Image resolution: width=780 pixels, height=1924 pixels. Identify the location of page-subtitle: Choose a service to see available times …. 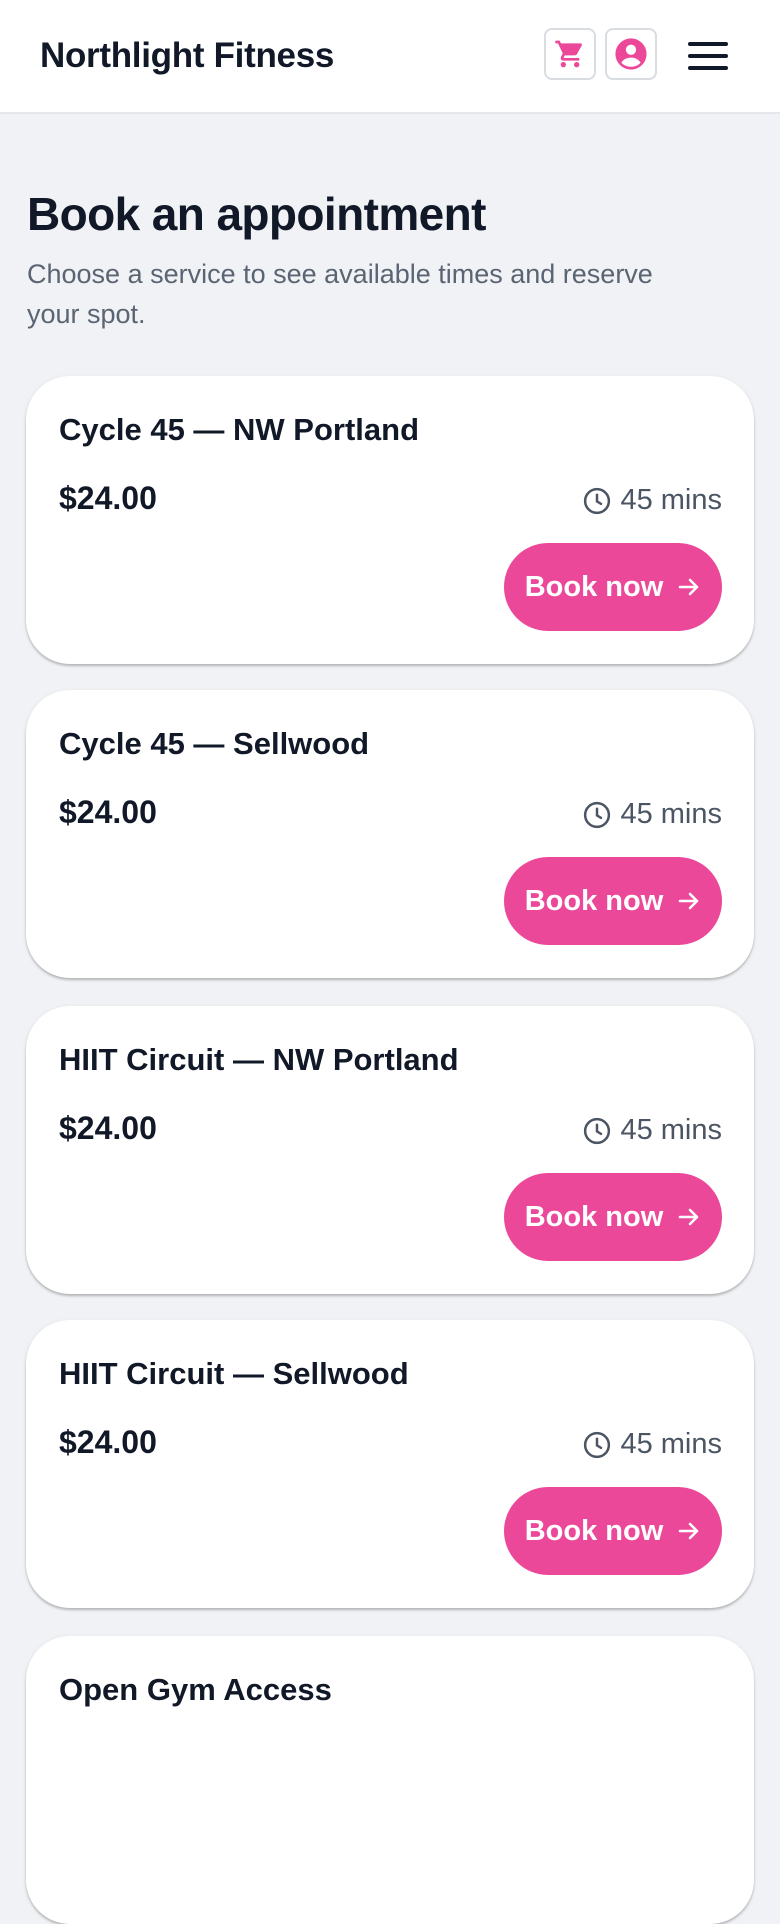
(340, 294).